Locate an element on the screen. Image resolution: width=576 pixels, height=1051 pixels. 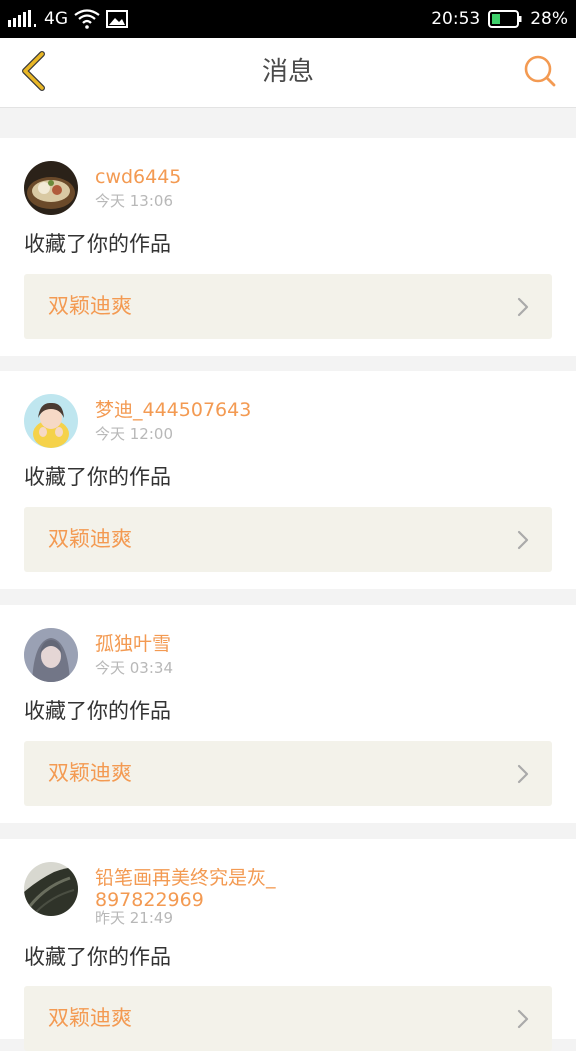
clock: 20:53 is located at coordinates (456, 18).